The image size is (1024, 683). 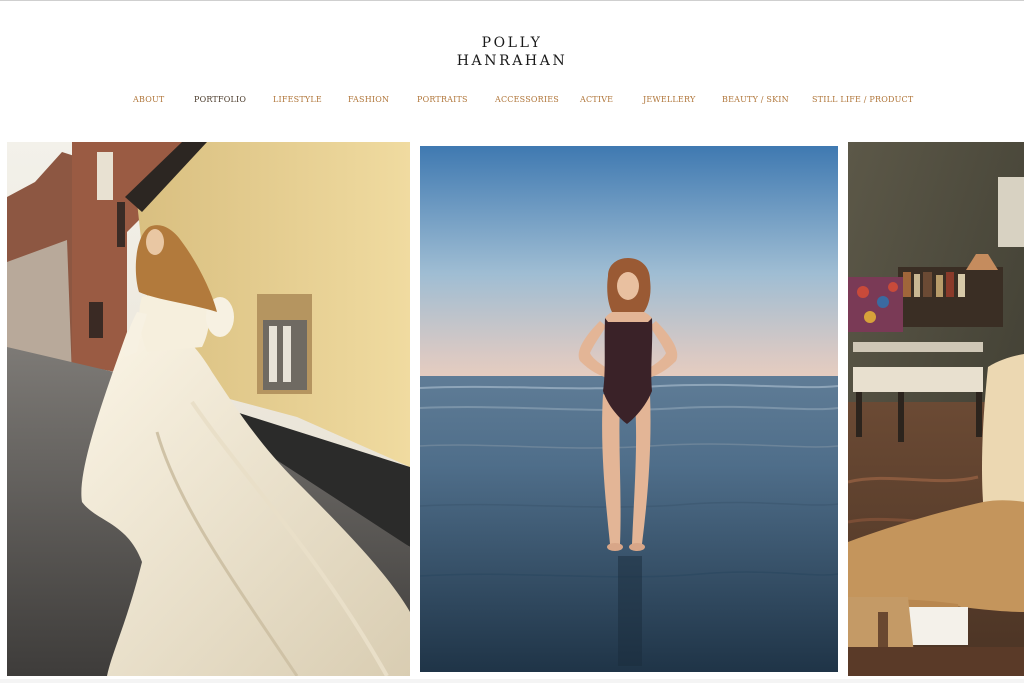 I want to click on nav-portraits: PORTRAITS, so click(x=442, y=99).